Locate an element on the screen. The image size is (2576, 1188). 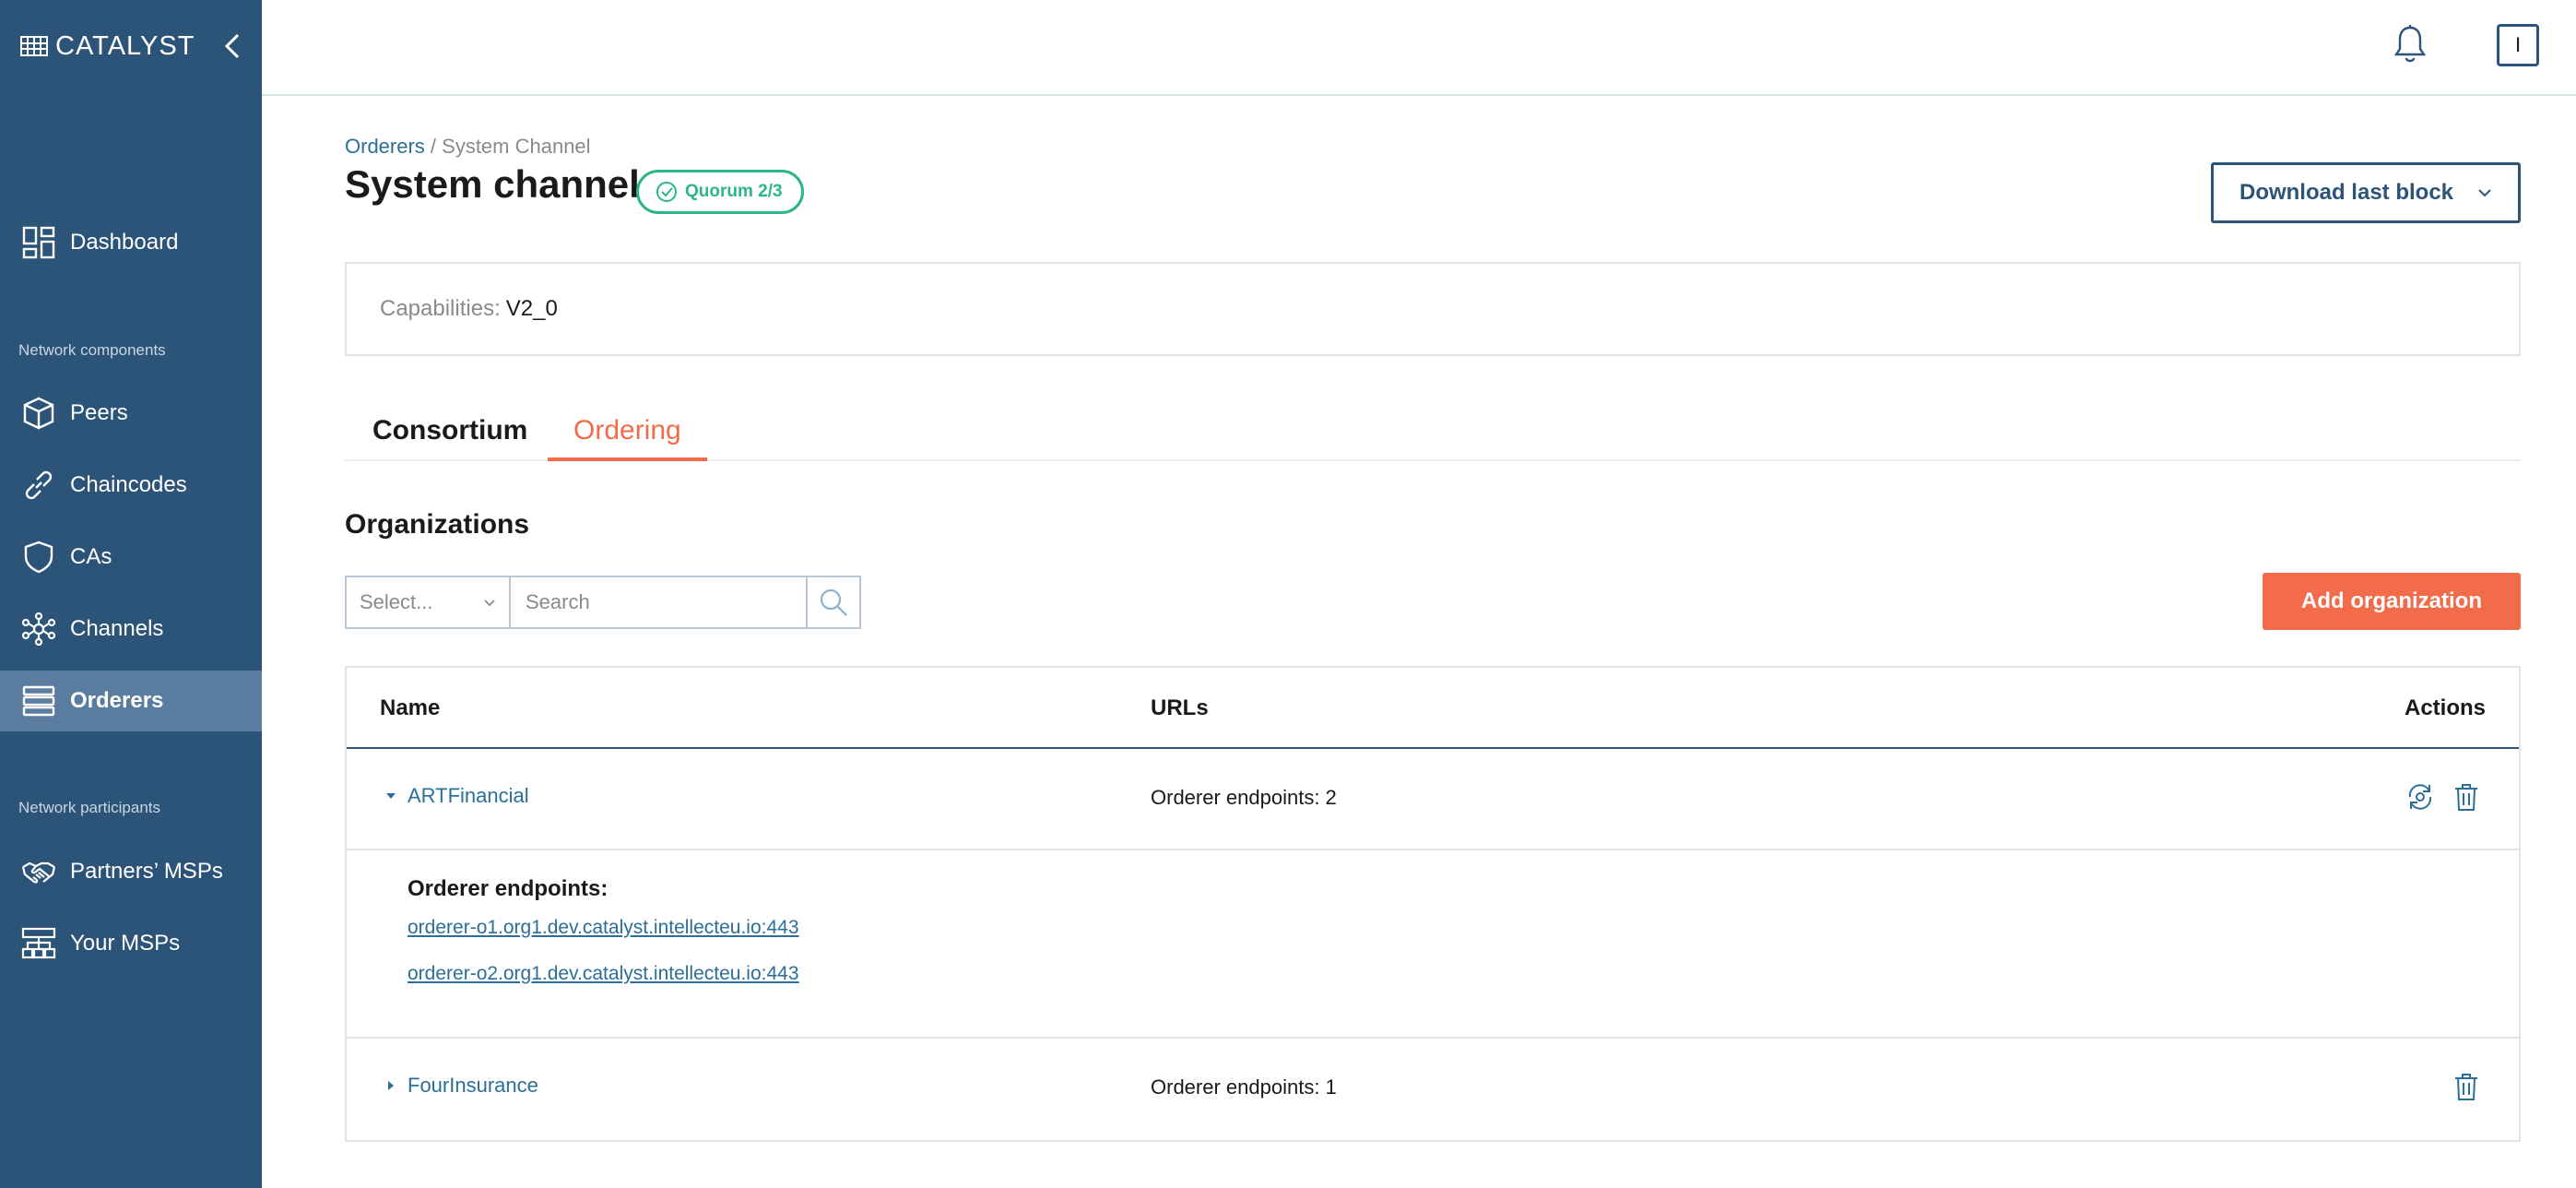
row-toggle-artfinancial: ARTFinancial is located at coordinates (456, 796).